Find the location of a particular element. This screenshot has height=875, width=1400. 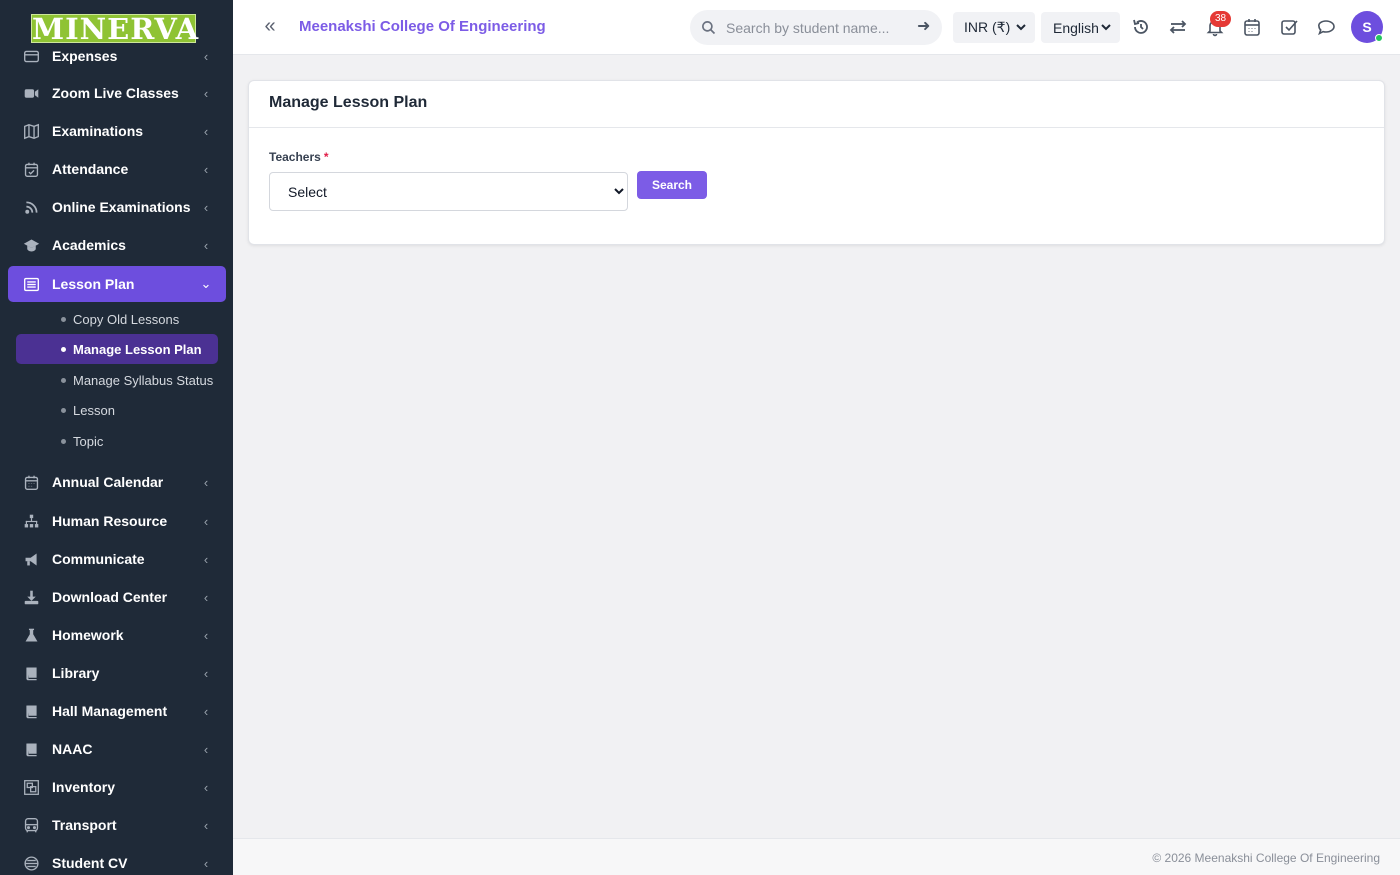

search-input is located at coordinates (816, 28).